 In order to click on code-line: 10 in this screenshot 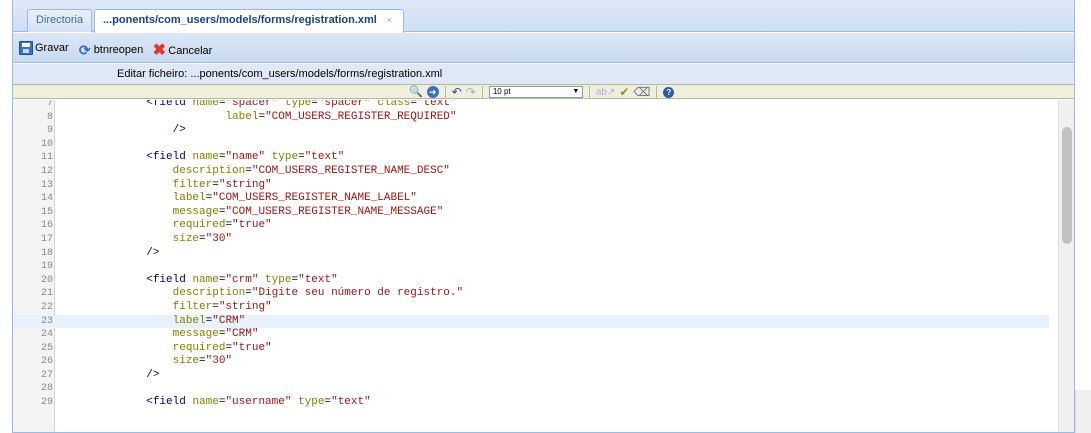, I will do `click(531, 145)`.